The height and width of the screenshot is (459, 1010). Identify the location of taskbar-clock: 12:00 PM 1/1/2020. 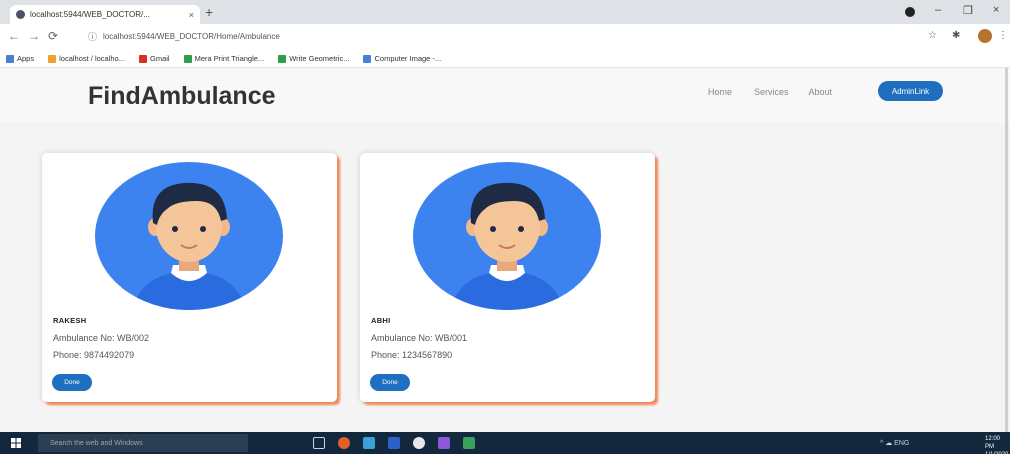
(997, 447).